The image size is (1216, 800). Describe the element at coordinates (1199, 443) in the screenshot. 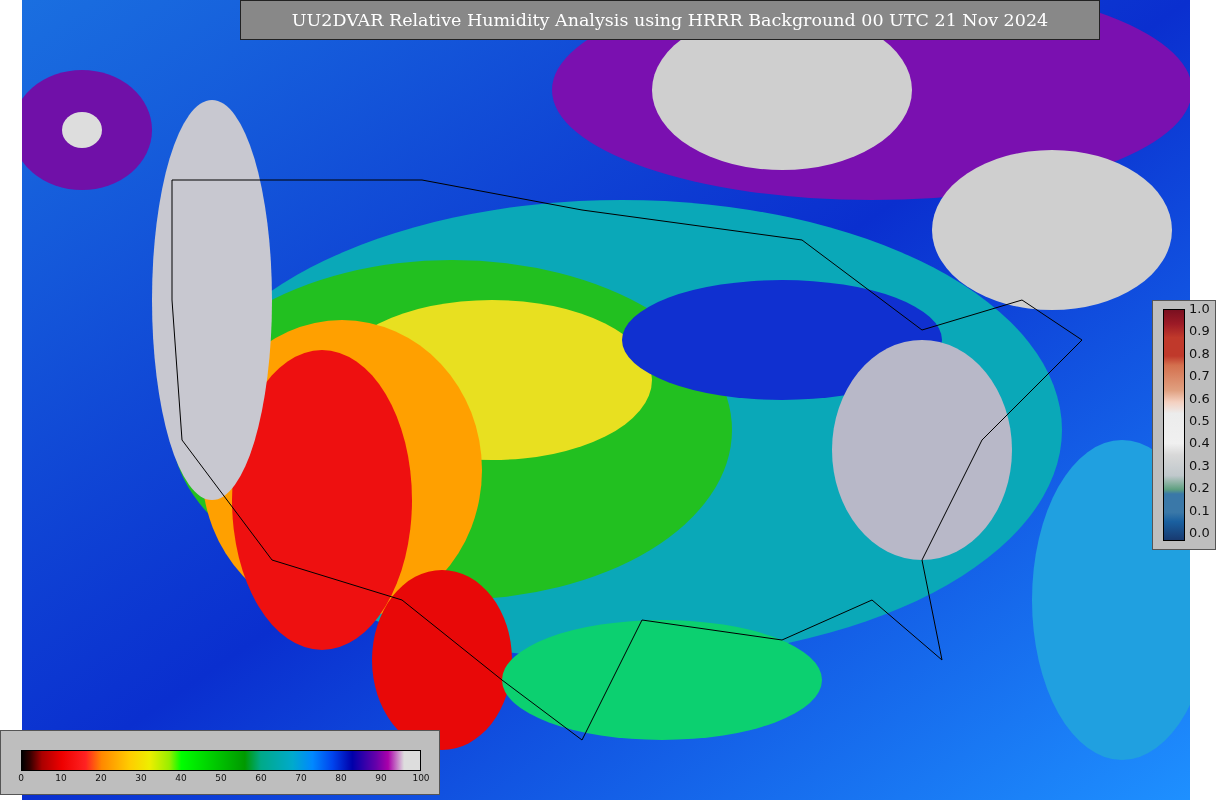

I see `colorbar-tick-label: 0.4` at that location.